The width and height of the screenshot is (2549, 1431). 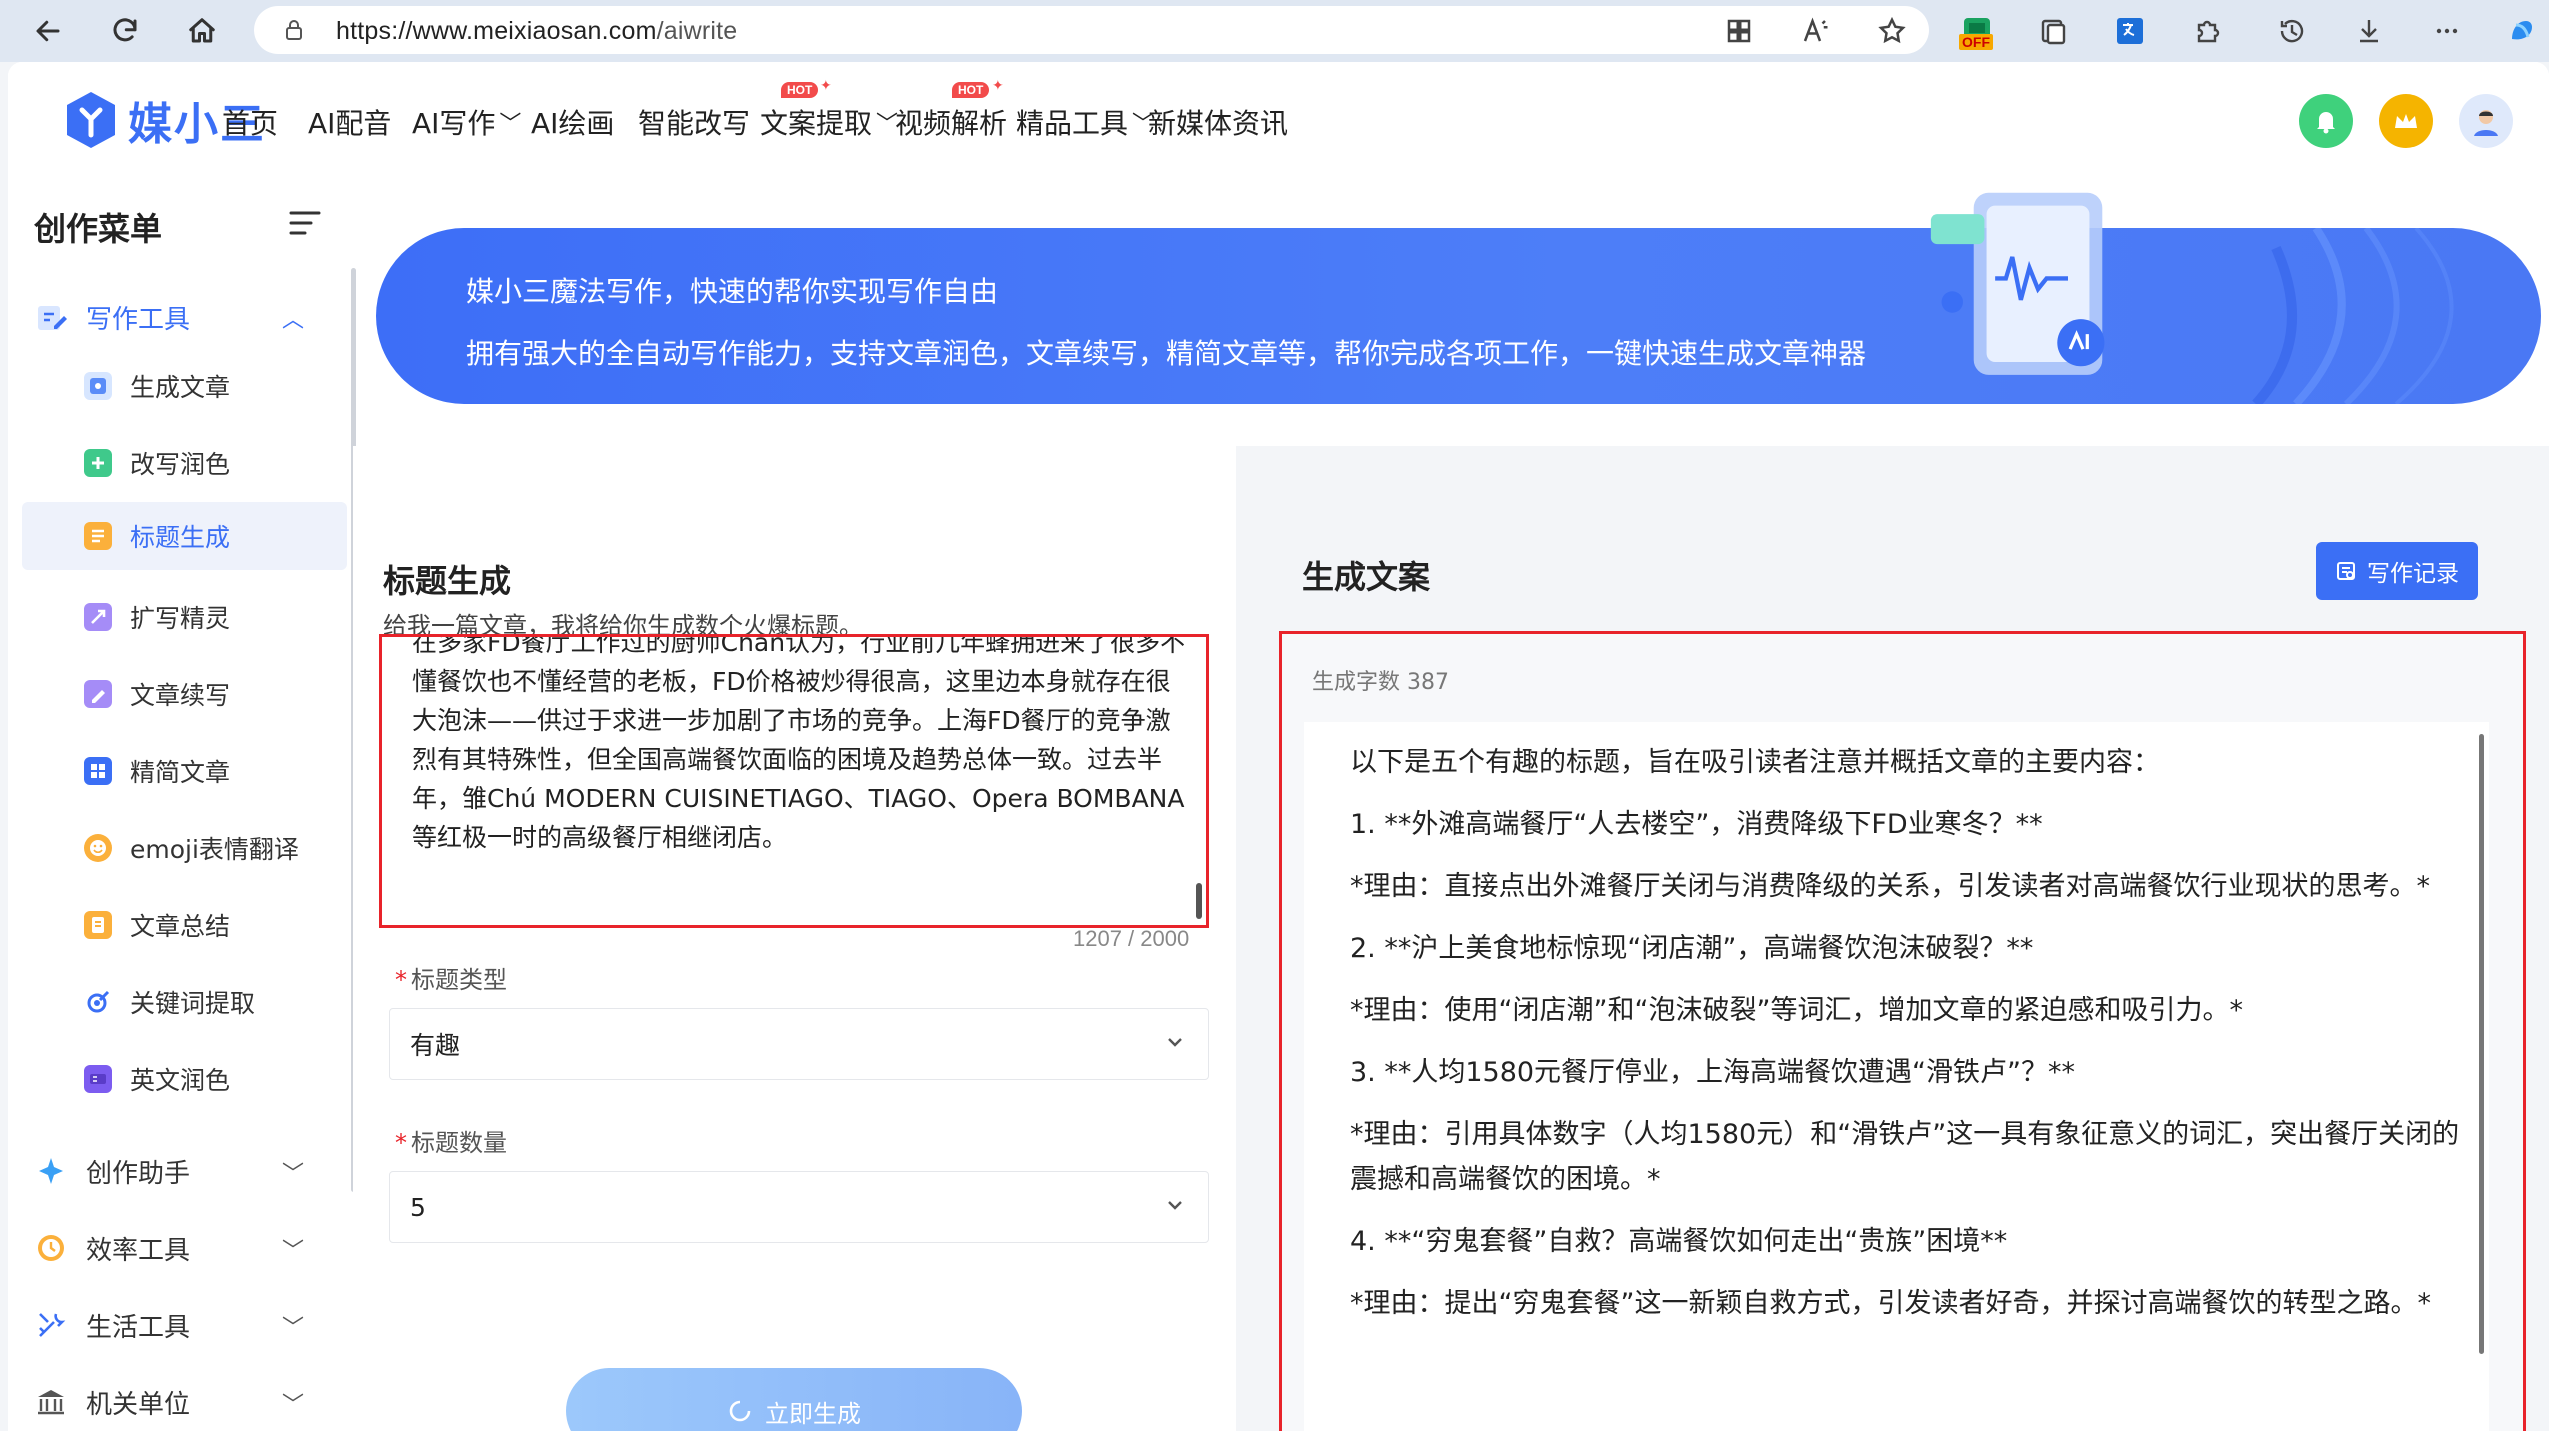 I want to click on nav-video-parse: 视频解析, so click(x=951, y=122).